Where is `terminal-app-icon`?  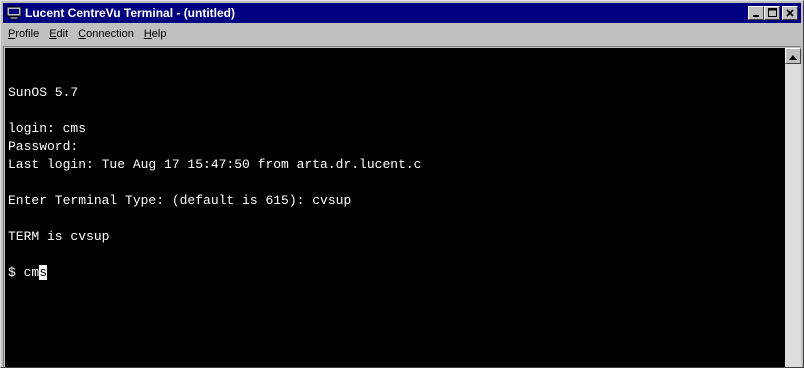
terminal-app-icon is located at coordinates (14, 13).